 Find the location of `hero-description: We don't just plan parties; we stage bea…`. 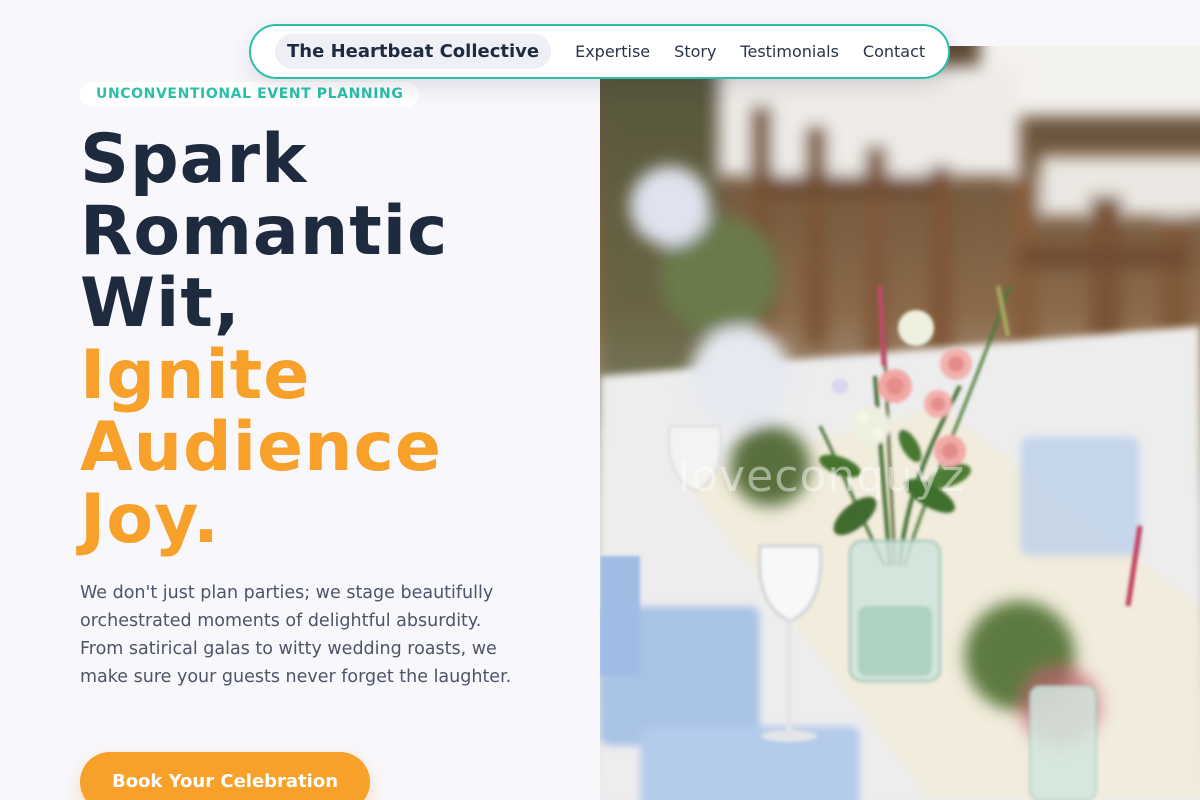

hero-description: We don't just plan parties; we stage bea… is located at coordinates (296, 635).